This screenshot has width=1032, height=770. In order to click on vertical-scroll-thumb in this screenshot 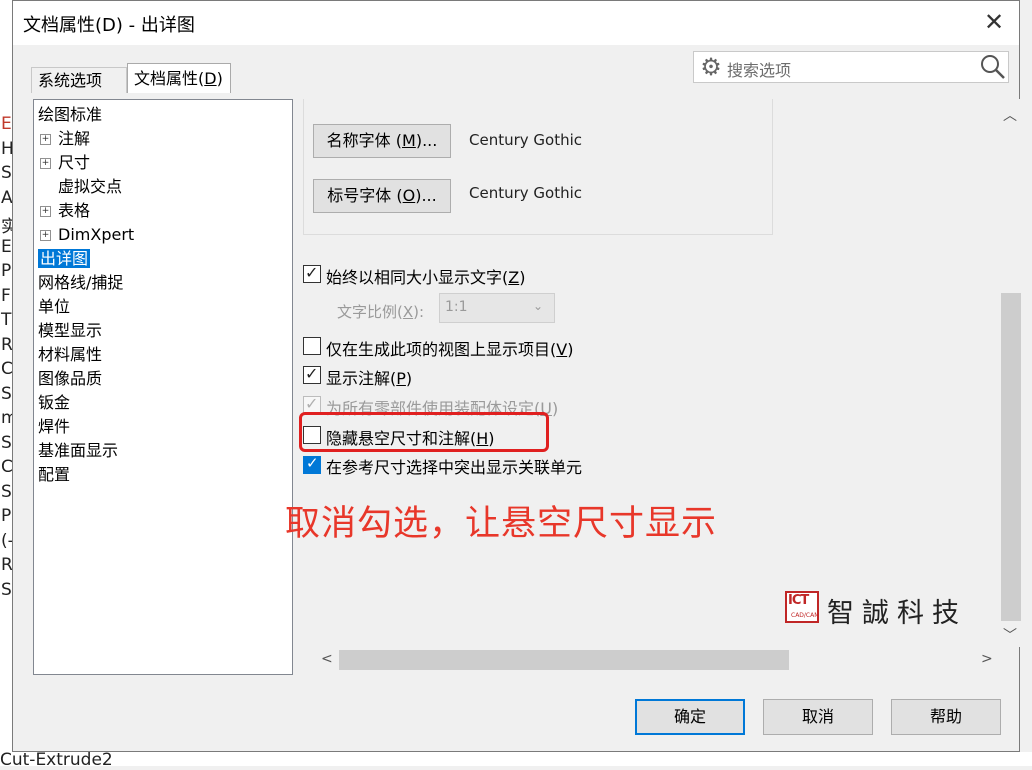, I will do `click(1011, 457)`.